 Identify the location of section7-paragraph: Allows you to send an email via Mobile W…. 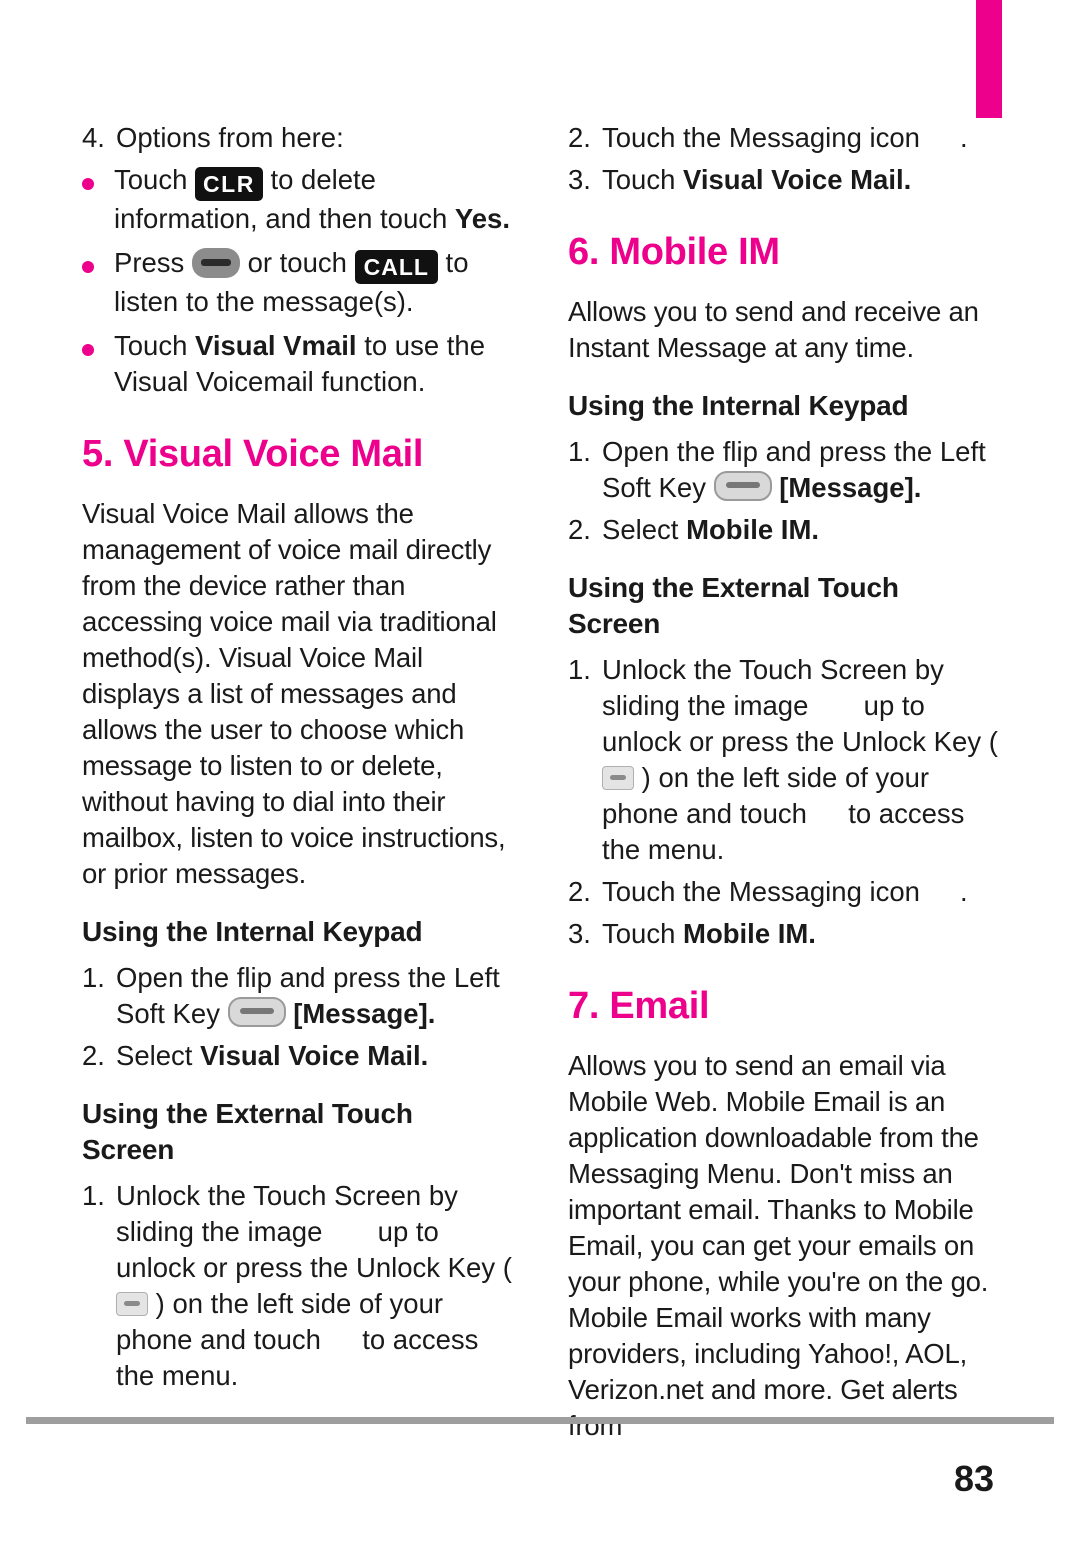
(778, 1245).